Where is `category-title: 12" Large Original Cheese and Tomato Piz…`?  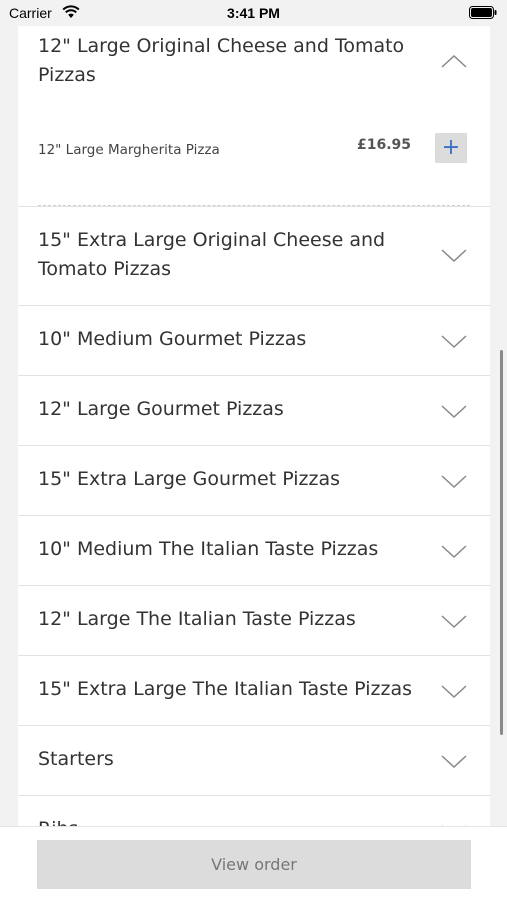
category-title: 12" Large Original Cheese and Tomato Piz… is located at coordinates (221, 60).